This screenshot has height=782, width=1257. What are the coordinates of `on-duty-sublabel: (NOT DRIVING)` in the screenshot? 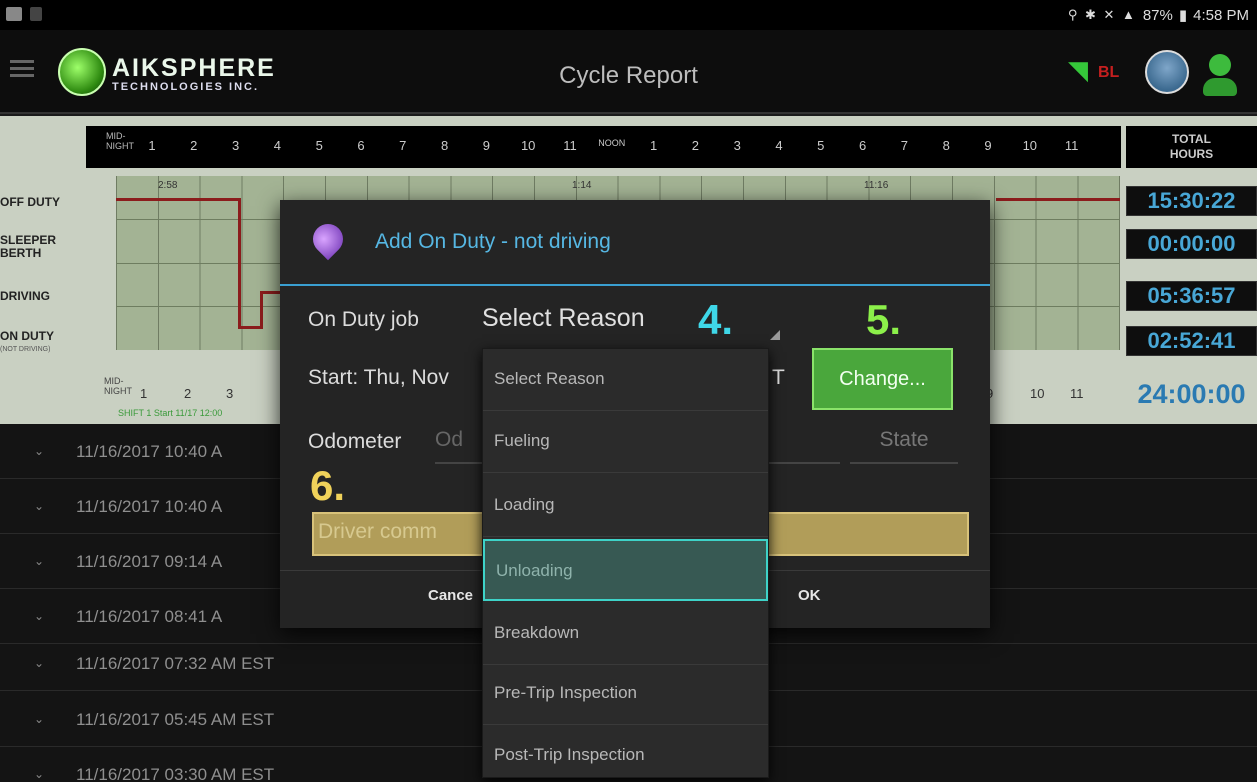 It's located at (25, 349).